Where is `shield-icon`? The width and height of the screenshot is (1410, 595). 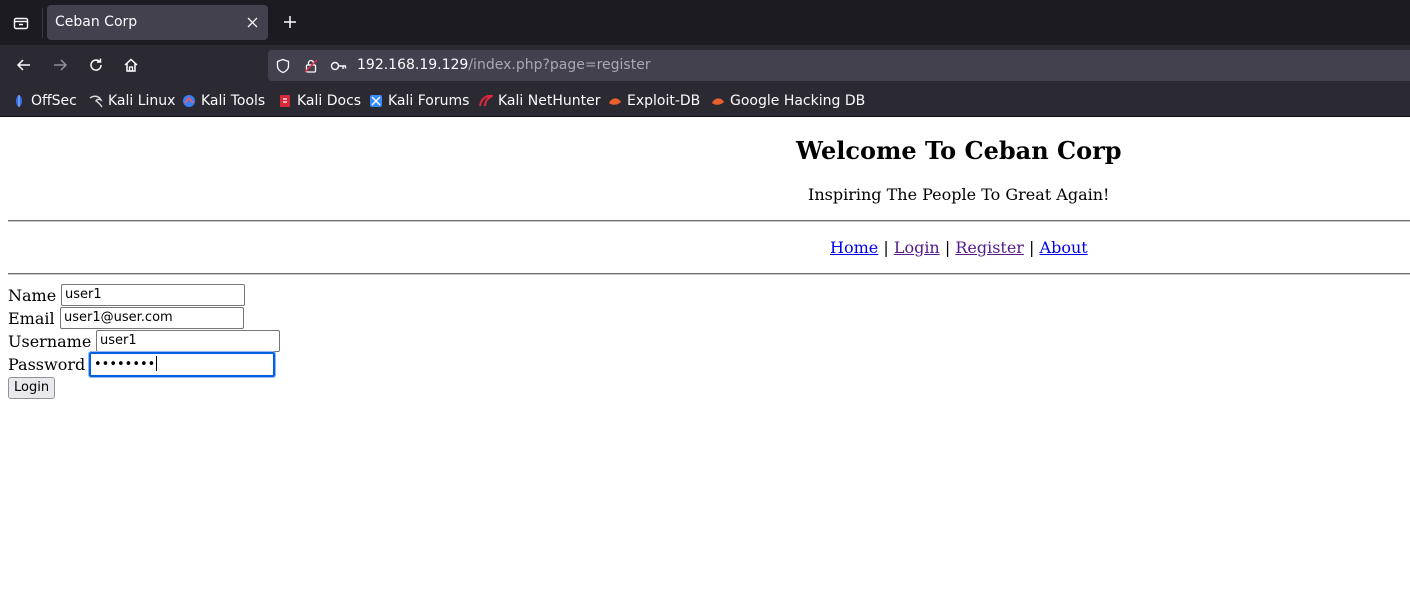 shield-icon is located at coordinates (283, 66).